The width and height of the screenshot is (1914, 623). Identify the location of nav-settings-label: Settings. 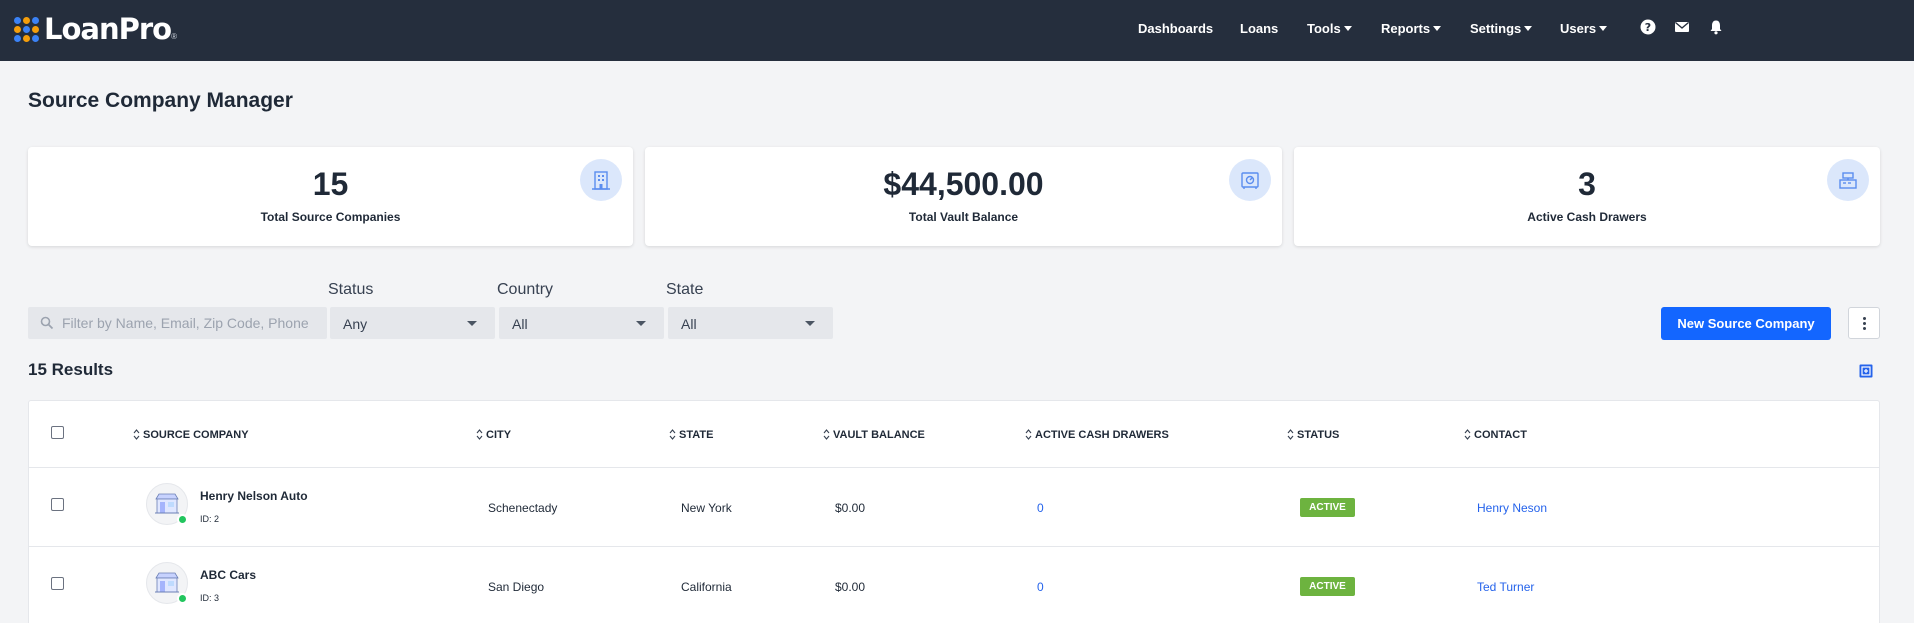
(1496, 28).